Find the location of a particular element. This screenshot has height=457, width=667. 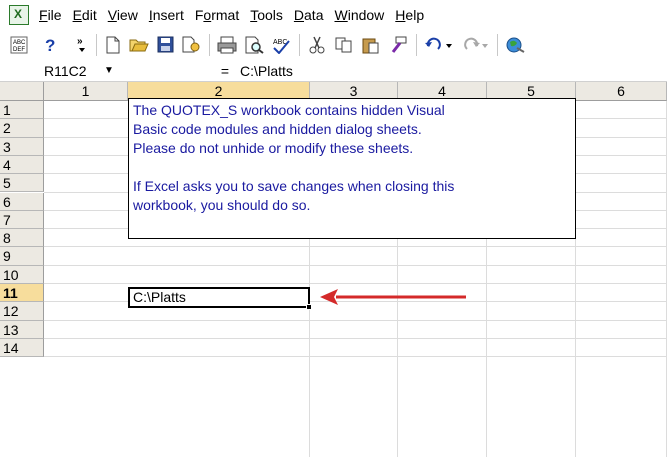

svg-text: ABC is located at coordinates (19, 43).